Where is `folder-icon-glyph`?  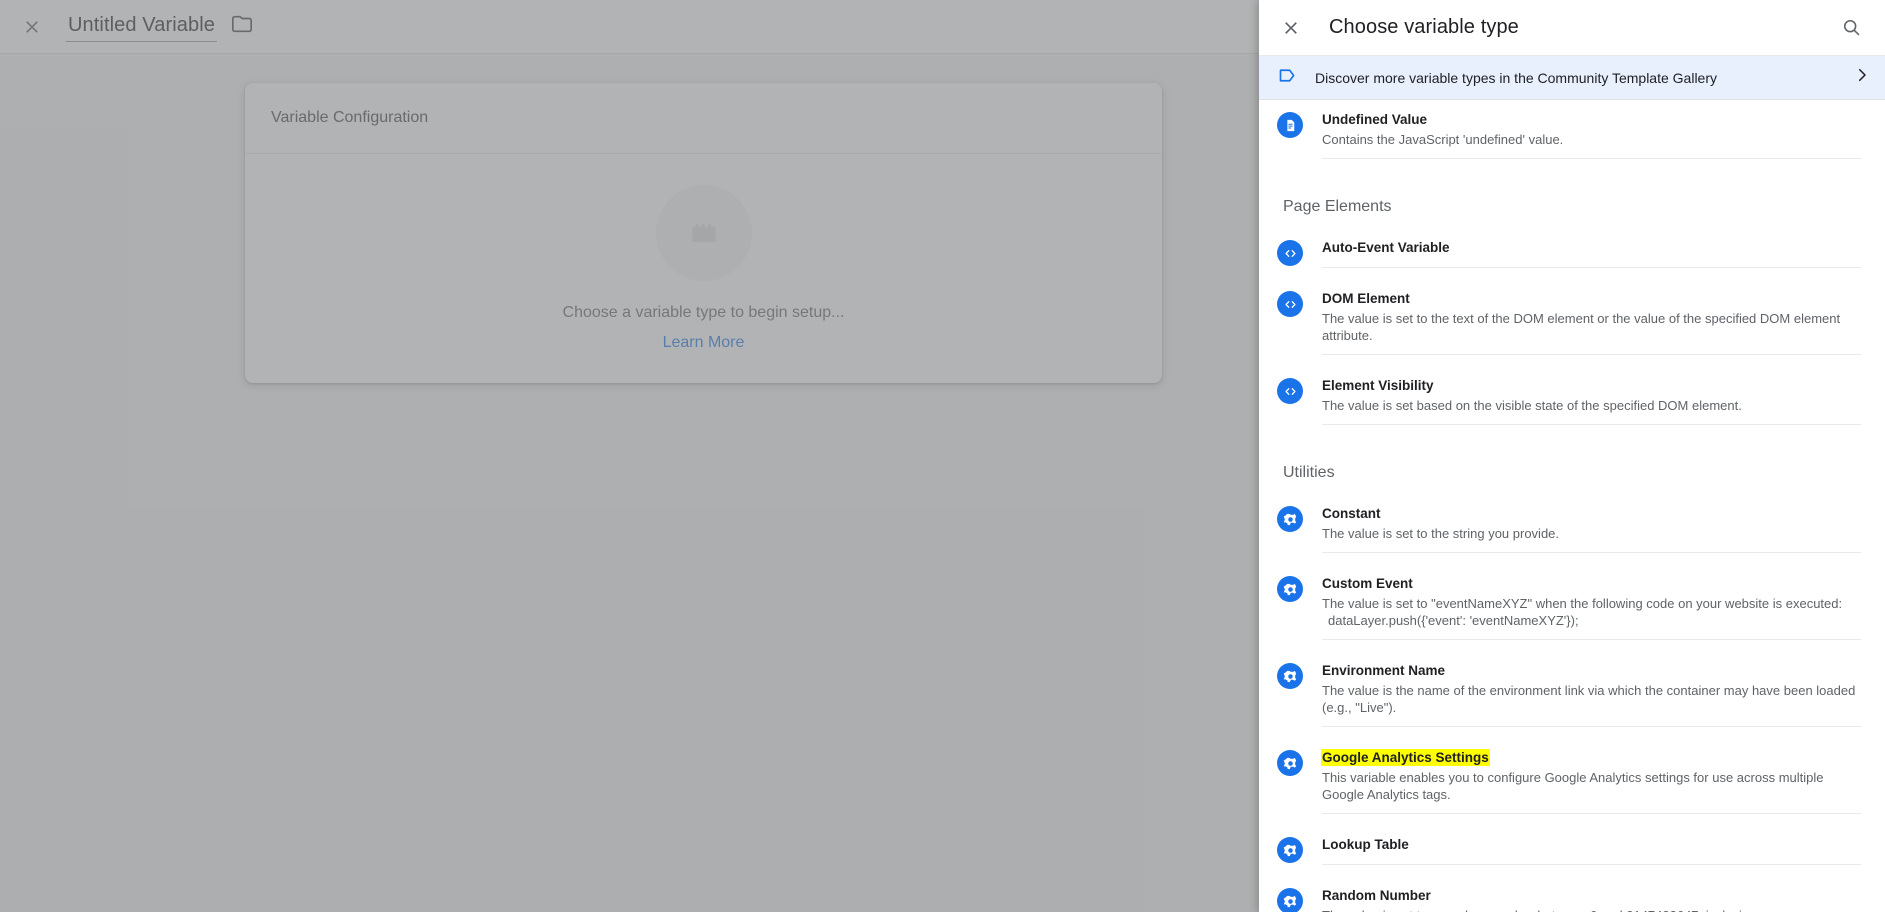 folder-icon-glyph is located at coordinates (241, 24).